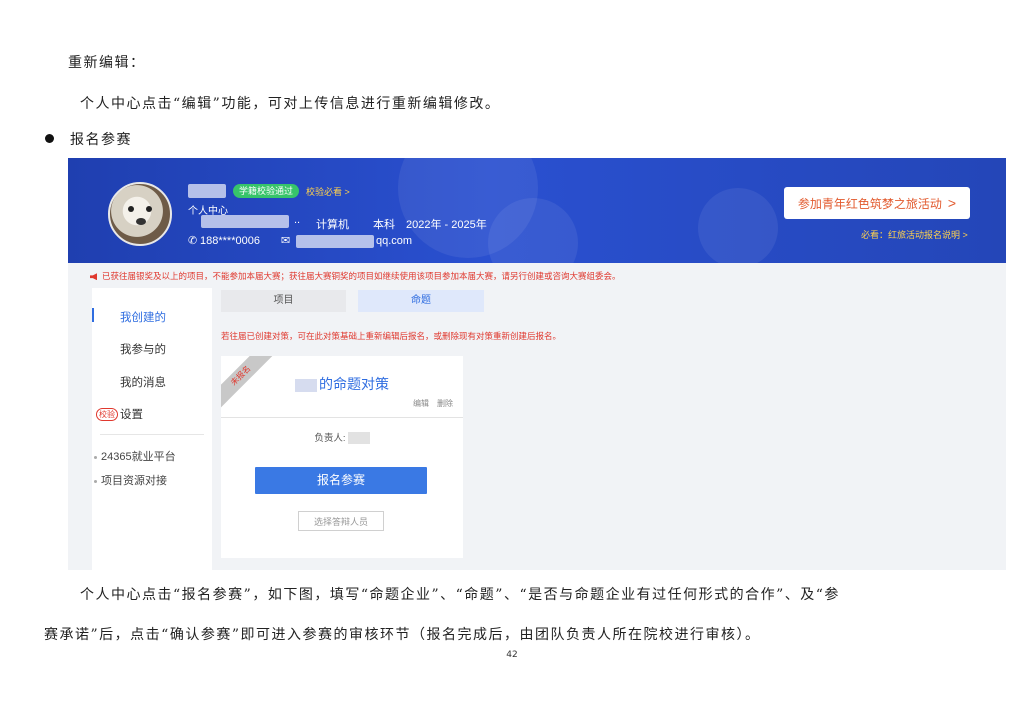 The image size is (1024, 723). I want to click on card-actions: 编辑 删除, so click(429, 403).